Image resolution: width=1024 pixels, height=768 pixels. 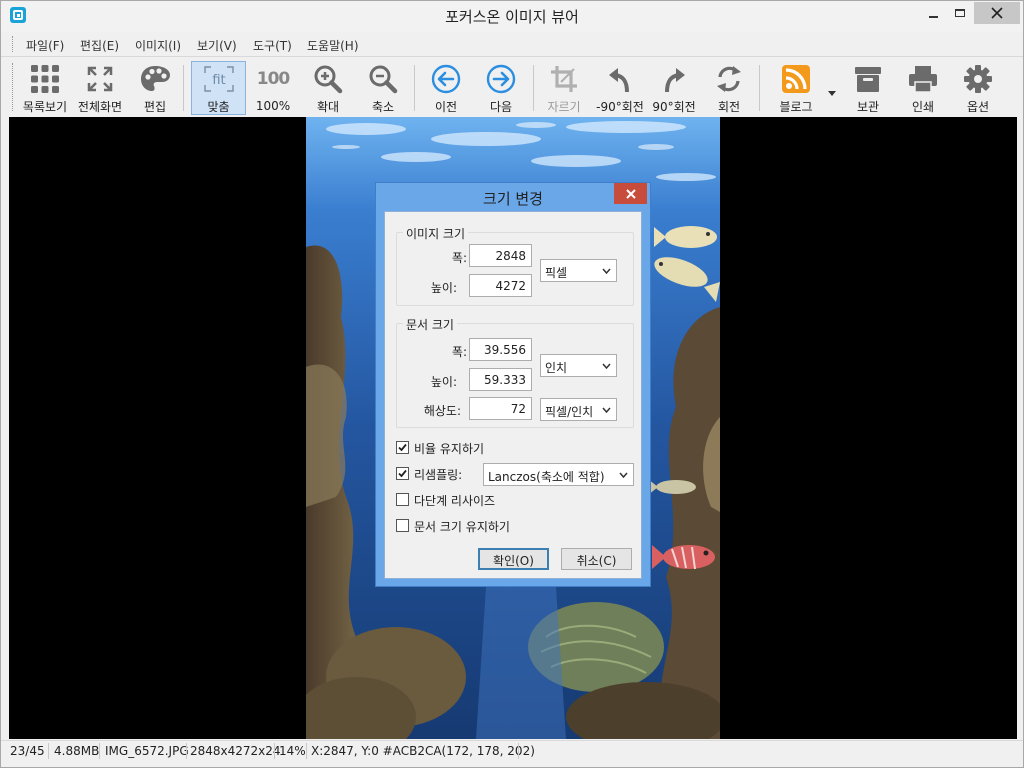 What do you see at coordinates (100, 78) in the screenshot?
I see `fullscreen-icon` at bounding box center [100, 78].